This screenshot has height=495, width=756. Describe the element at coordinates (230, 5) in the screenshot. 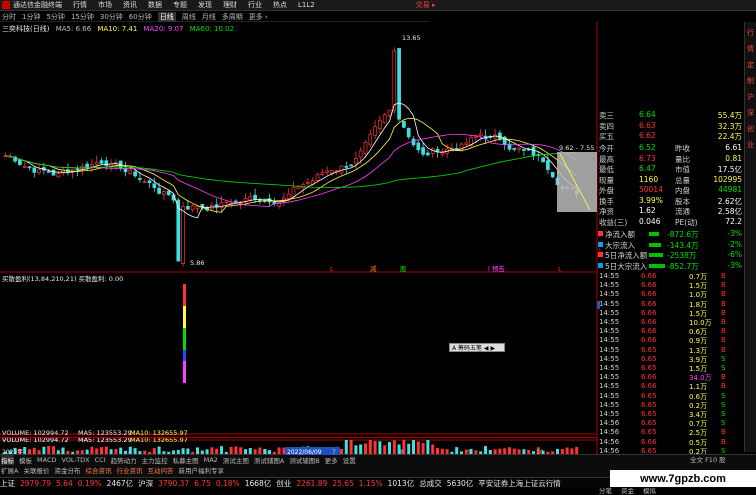

I see `menu-licai: 理财` at that location.